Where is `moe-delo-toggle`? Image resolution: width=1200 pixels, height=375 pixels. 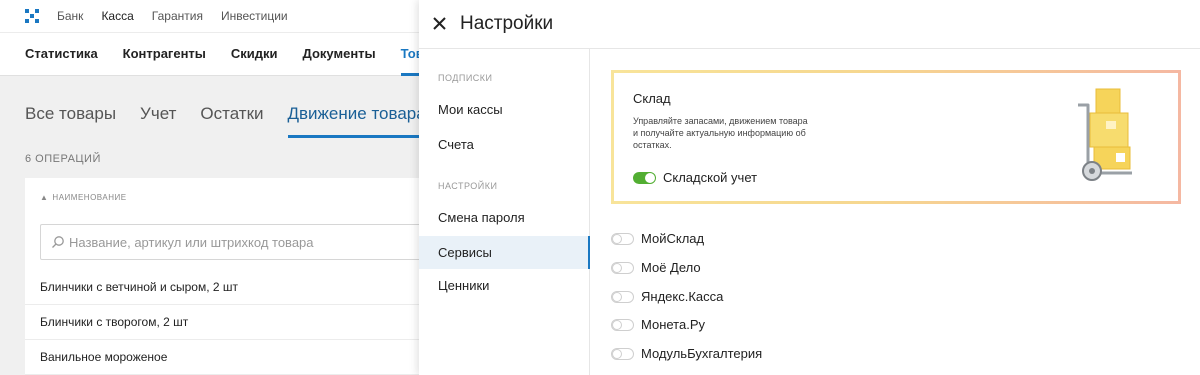 moe-delo-toggle is located at coordinates (622, 267).